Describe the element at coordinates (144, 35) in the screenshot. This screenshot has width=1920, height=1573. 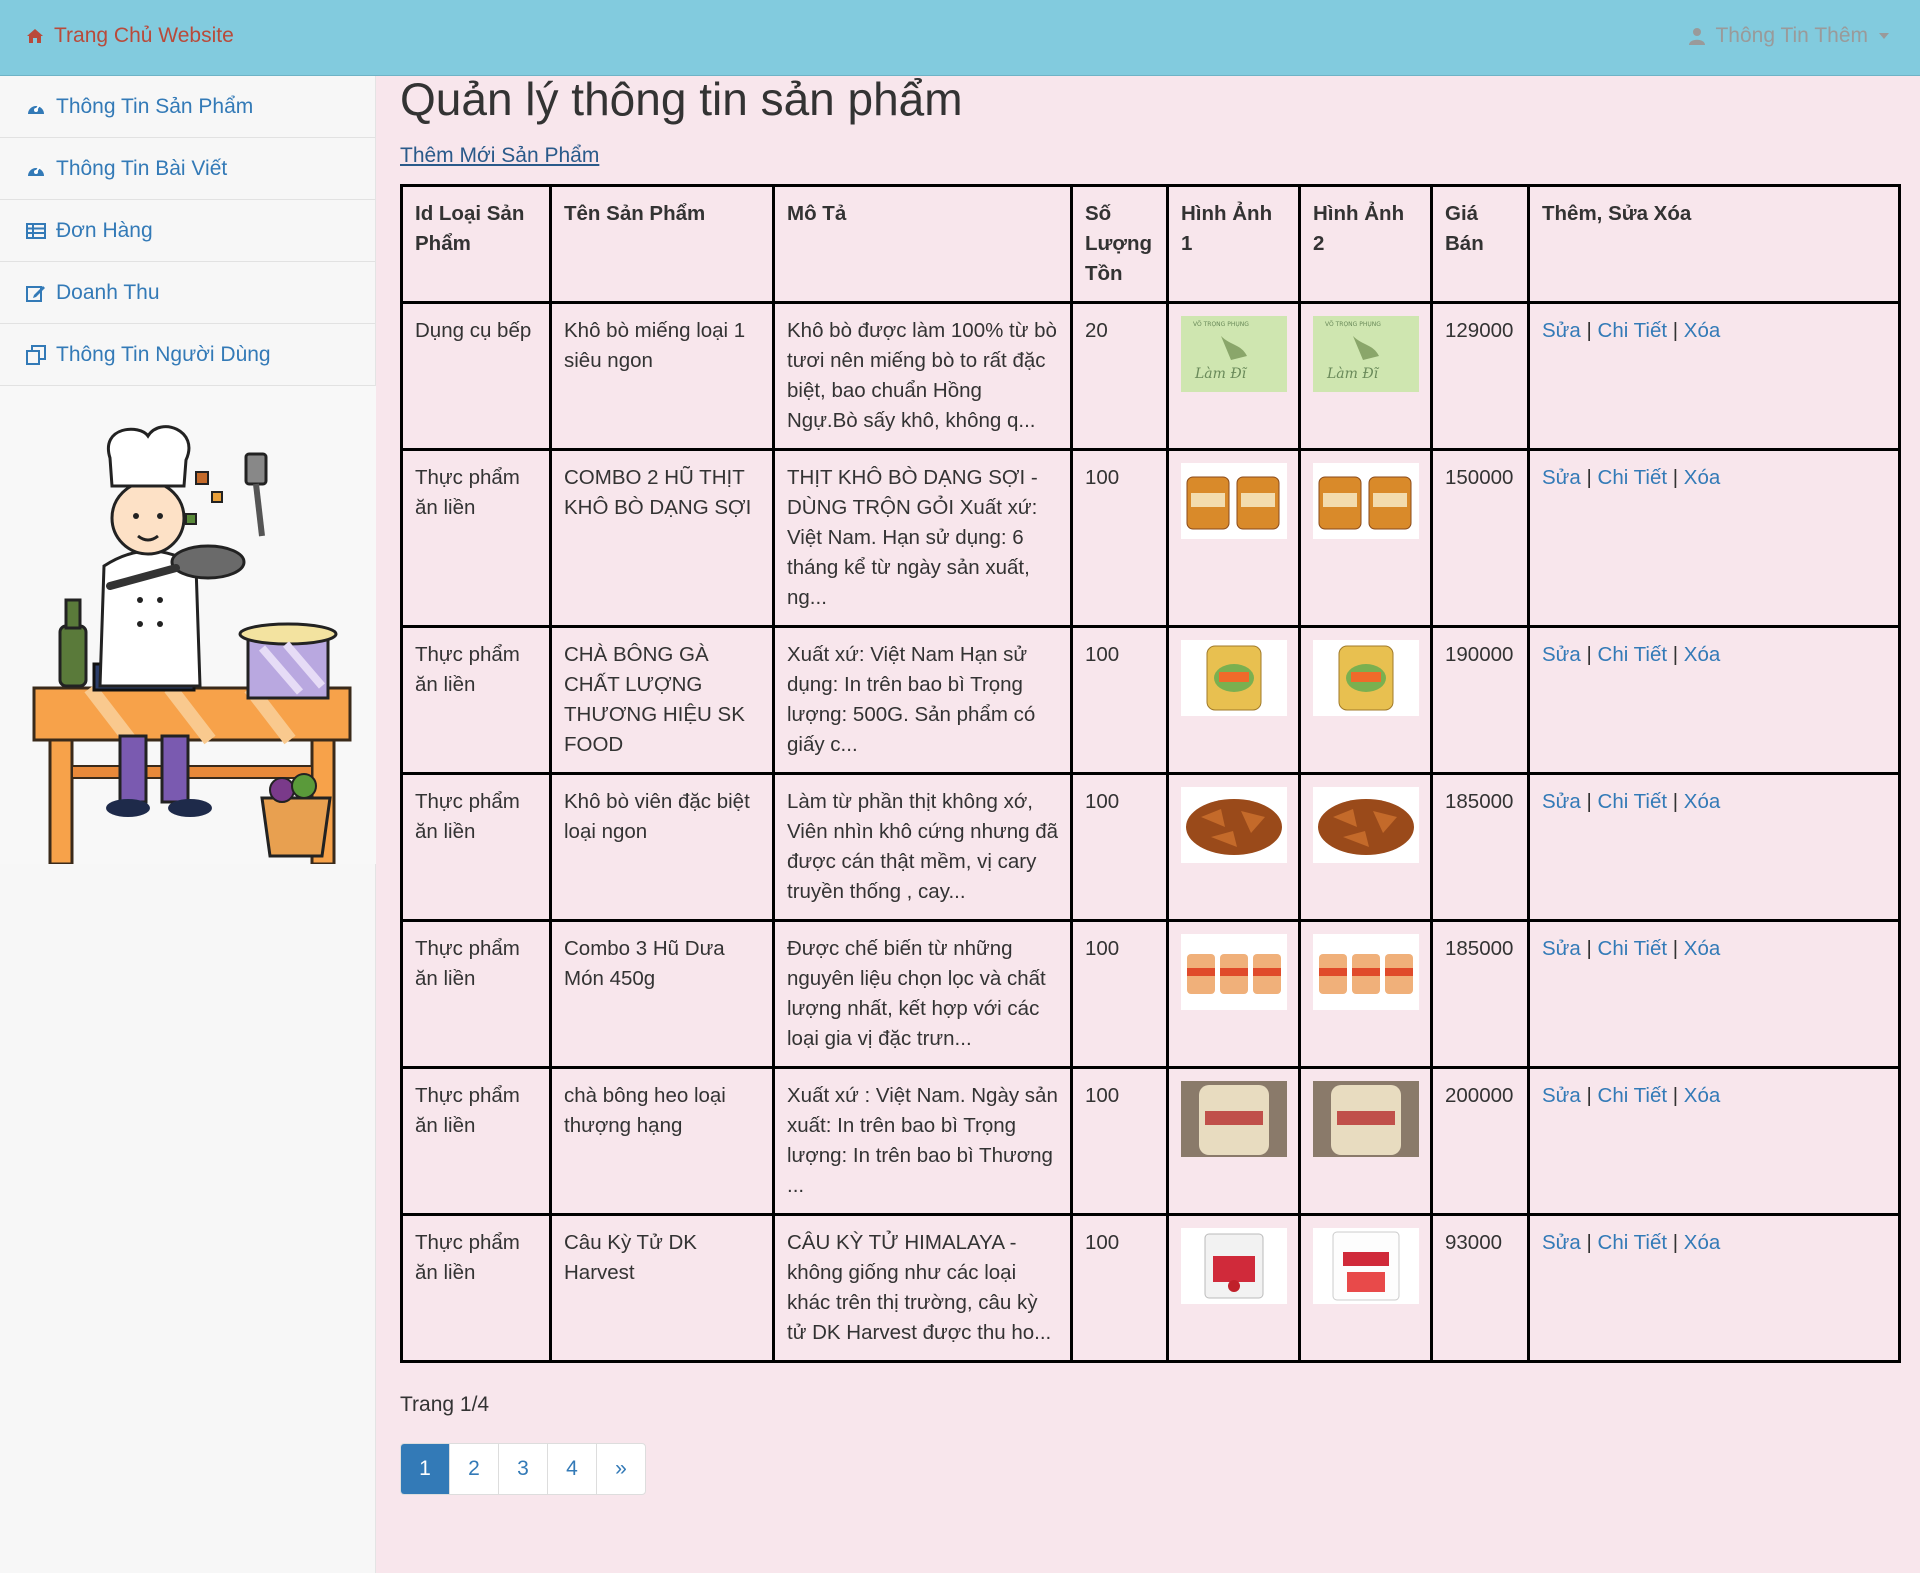
I see `brand-label: Trang Chủ Website` at that location.